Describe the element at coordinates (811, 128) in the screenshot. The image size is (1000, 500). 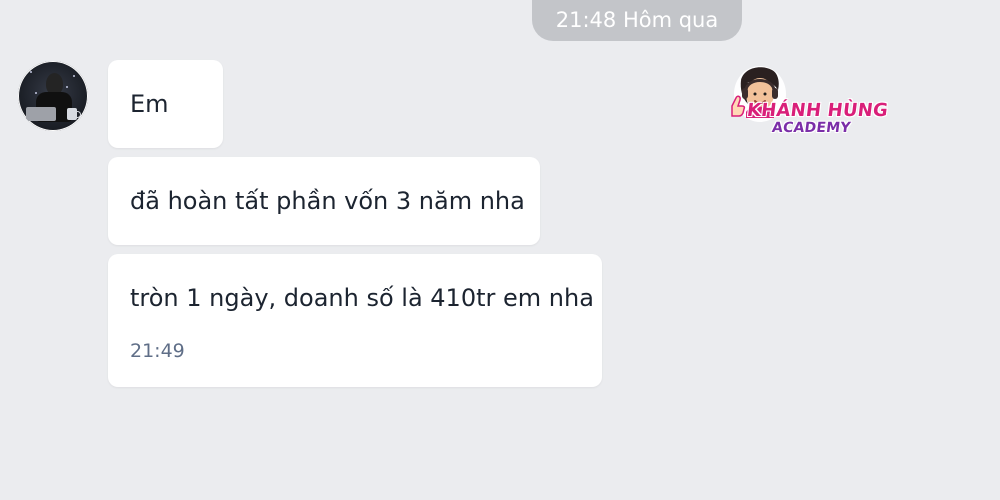
I see `brand-name-line-2: ACADEMY` at that location.